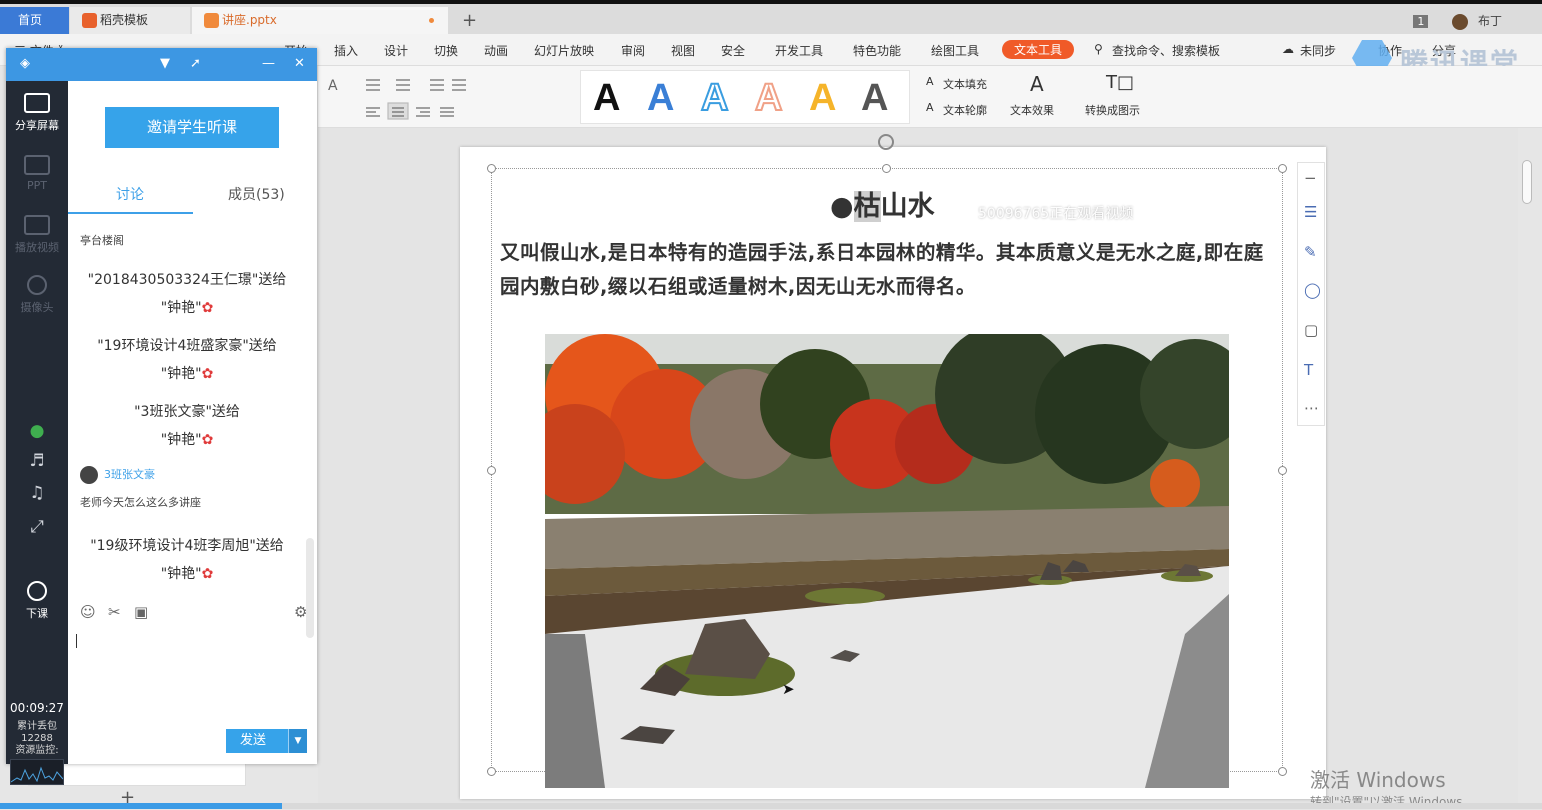 The width and height of the screenshot is (1542, 810). I want to click on paragraph-tools-icon: A, so click(446, 97).